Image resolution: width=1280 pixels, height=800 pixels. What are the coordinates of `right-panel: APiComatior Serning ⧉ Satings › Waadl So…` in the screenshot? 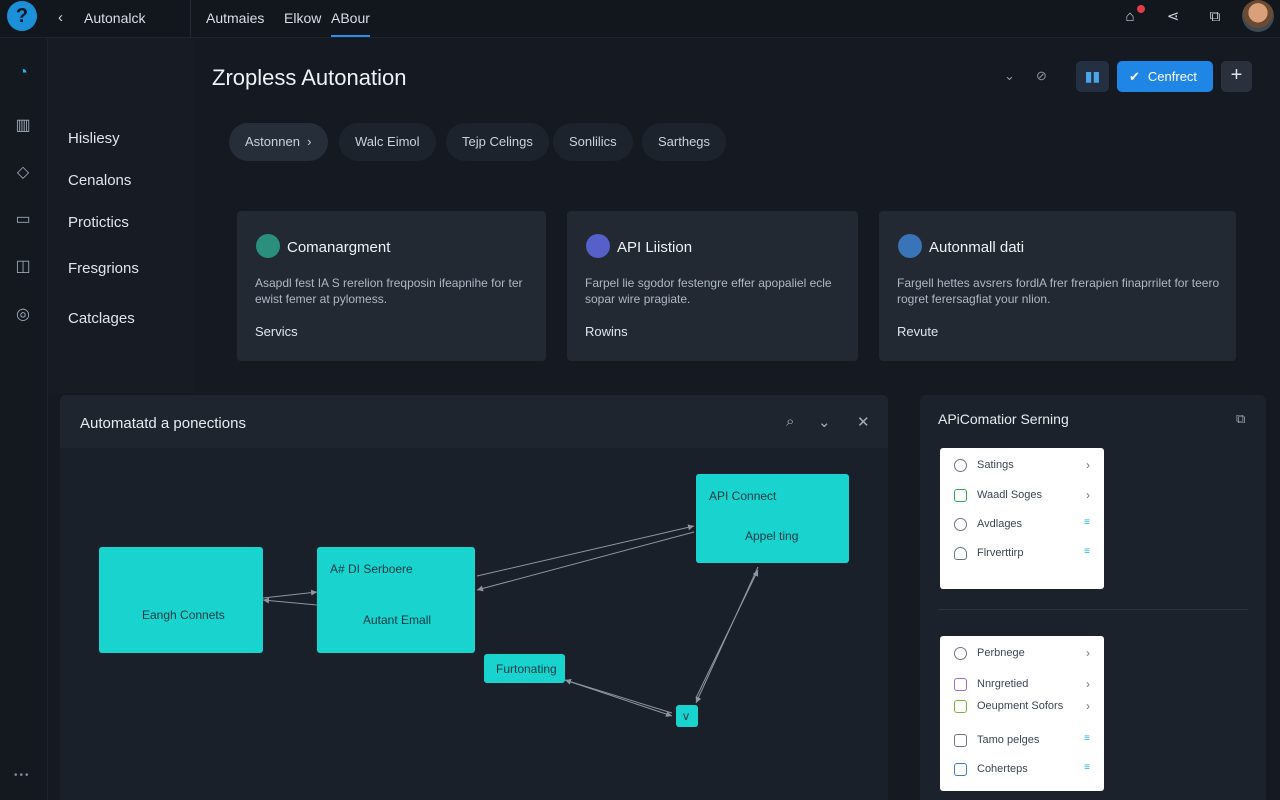 It's located at (1093, 597).